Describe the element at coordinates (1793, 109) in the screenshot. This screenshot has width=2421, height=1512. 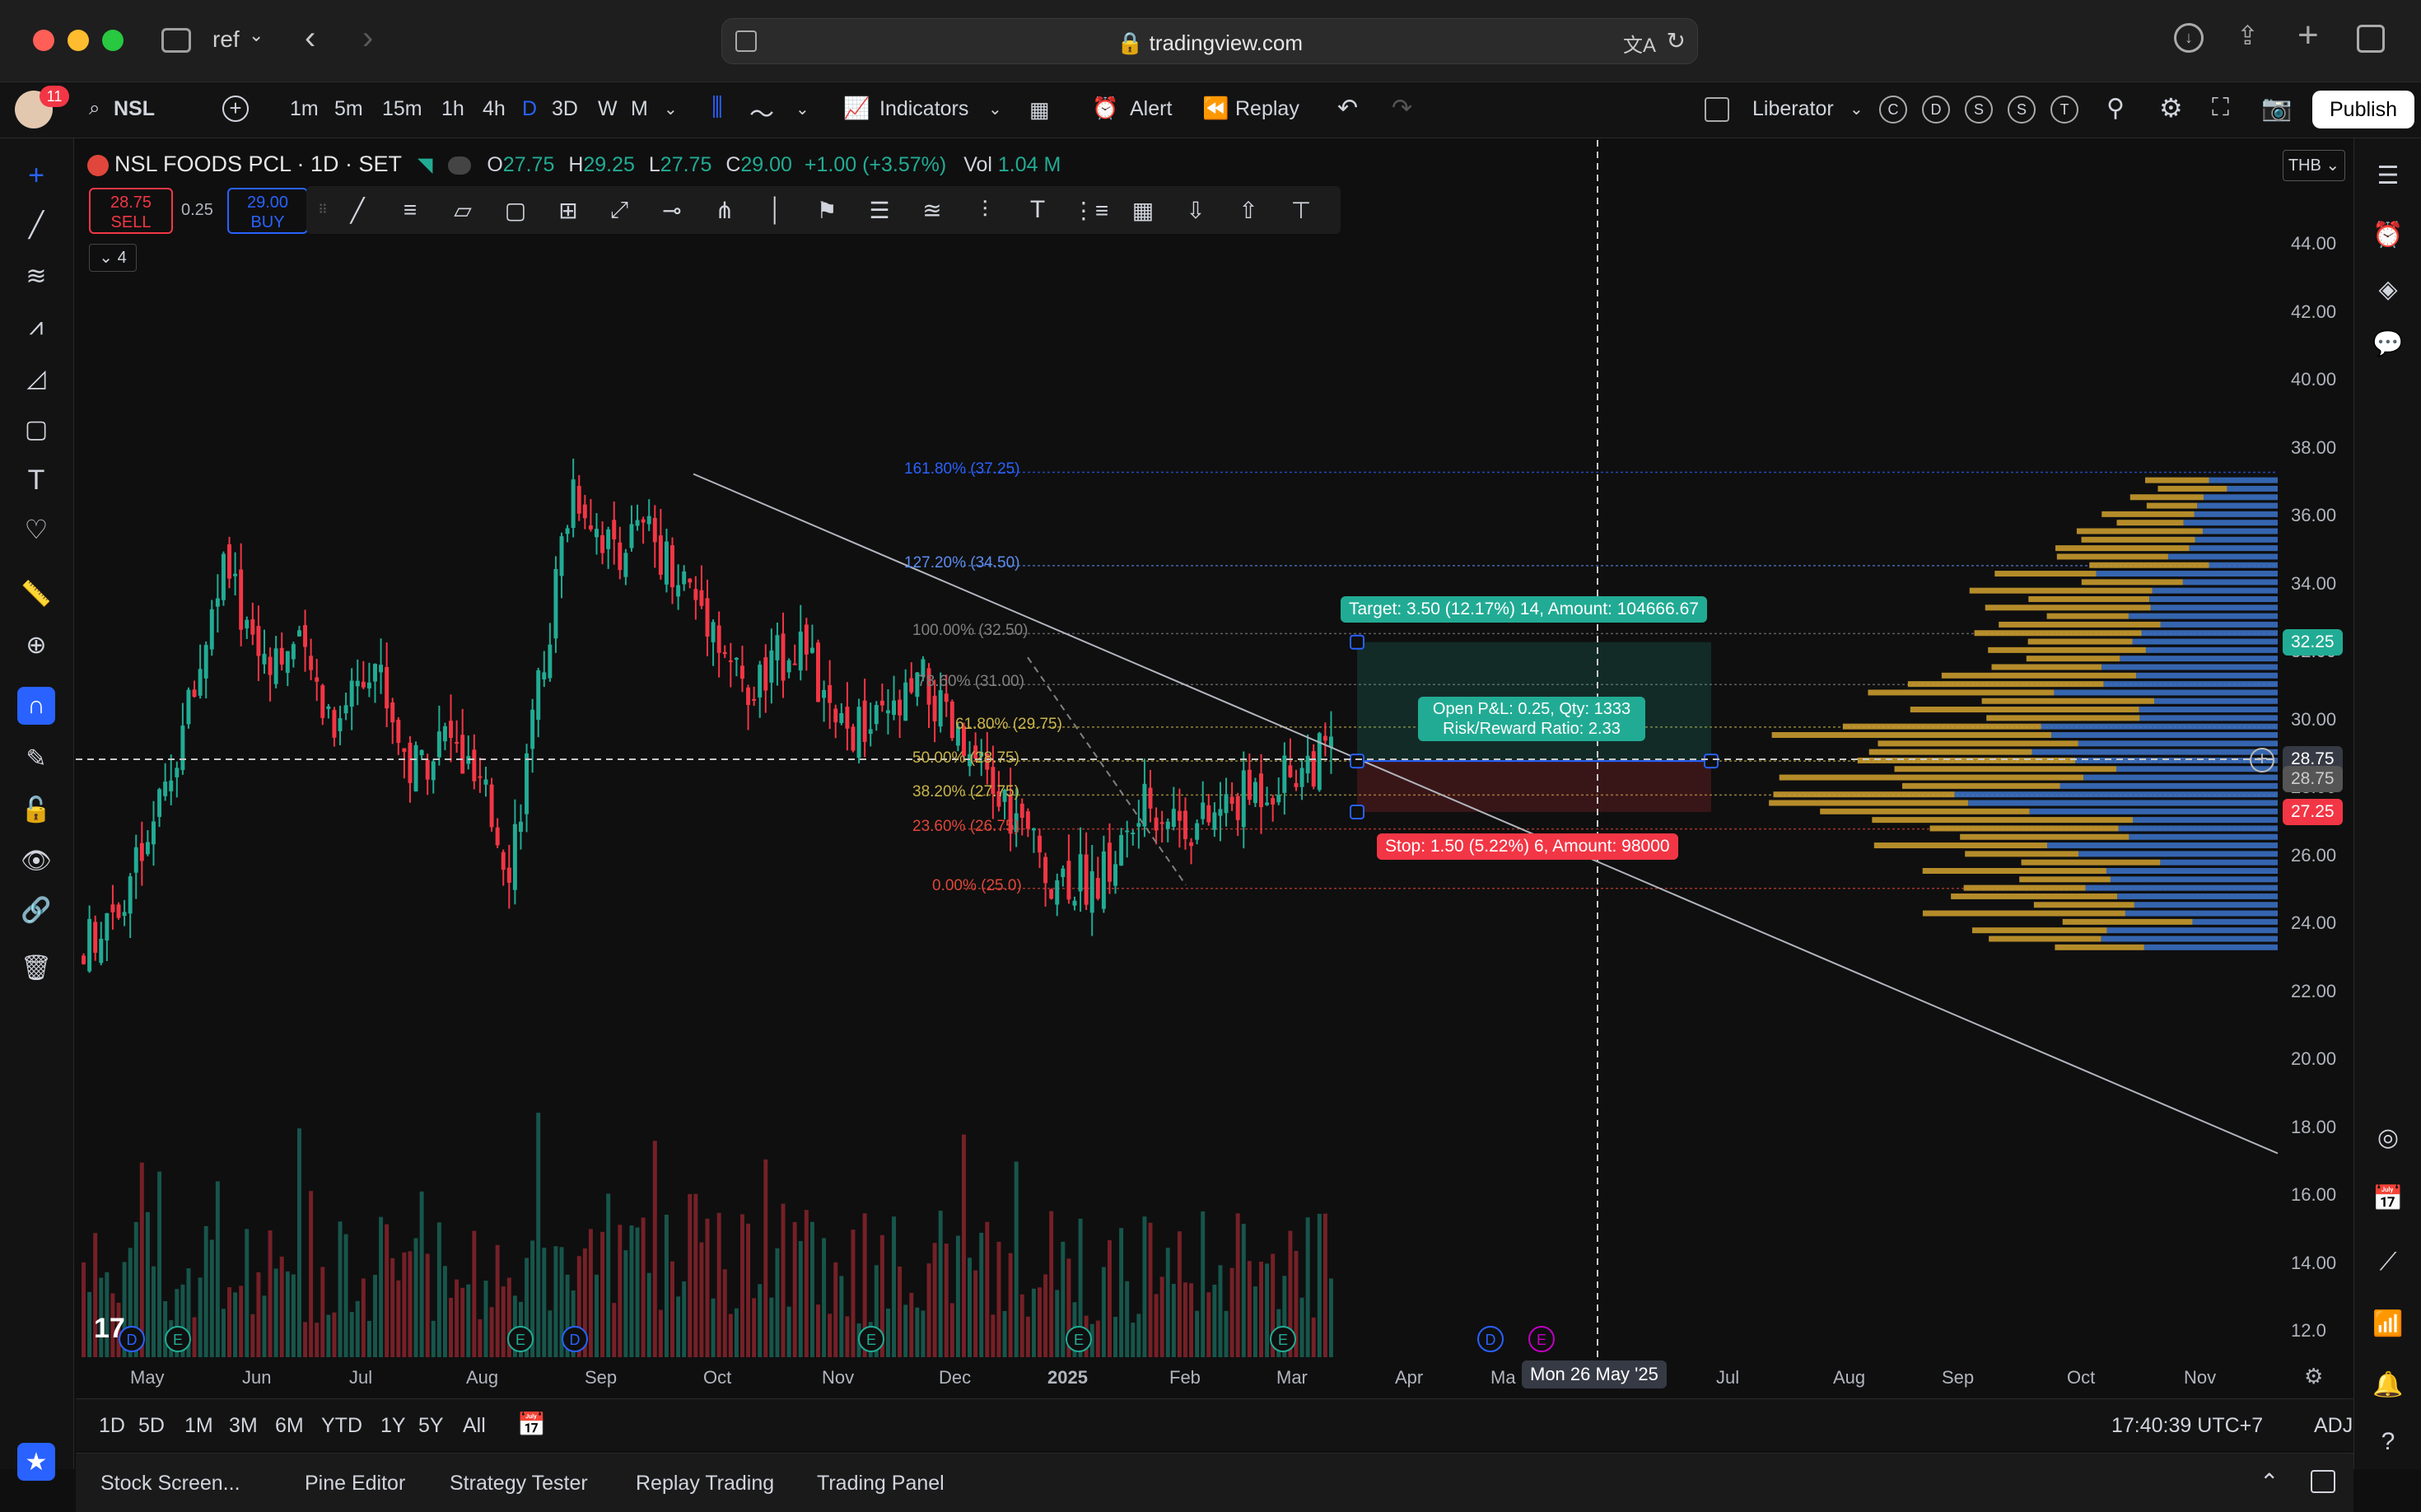
I see `layout-name: Liberator` at that location.